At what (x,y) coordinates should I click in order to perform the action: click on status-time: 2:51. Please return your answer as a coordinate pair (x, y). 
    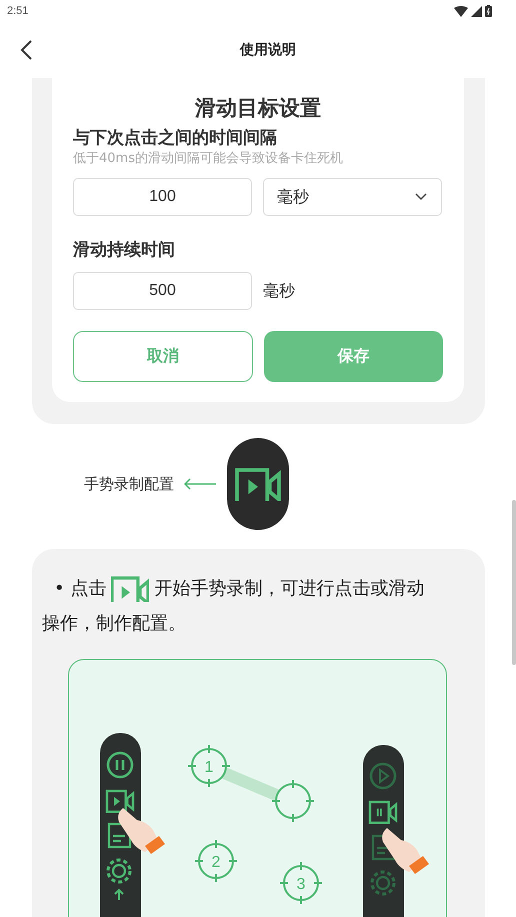
    Looking at the image, I should click on (17, 11).